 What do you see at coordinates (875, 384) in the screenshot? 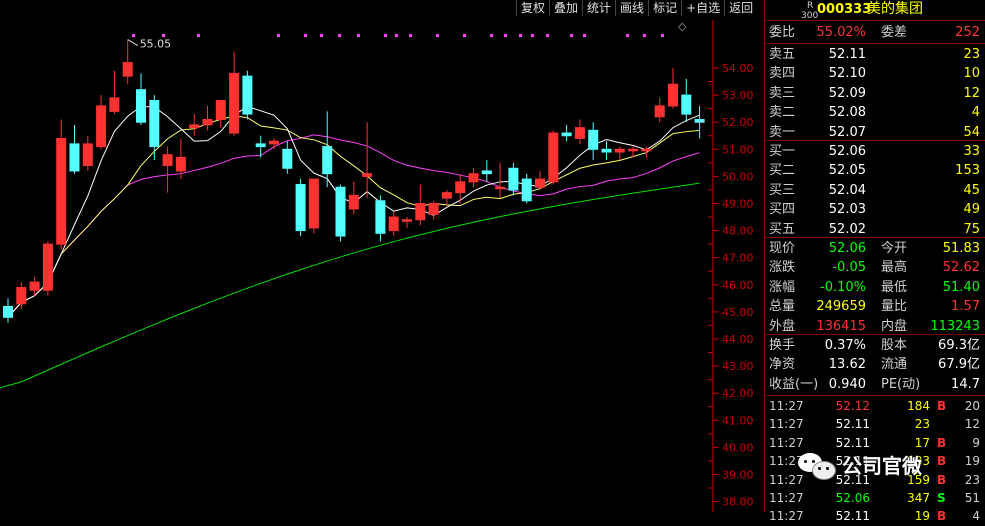
I see `stats-row: 收益(一) 0.940 PE(动) 14.7` at bounding box center [875, 384].